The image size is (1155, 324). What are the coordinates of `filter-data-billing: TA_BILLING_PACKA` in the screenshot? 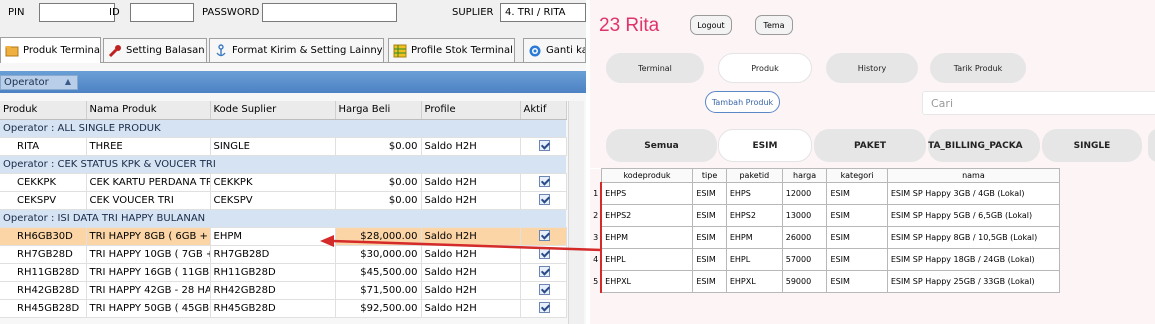 It's located at (984, 145).